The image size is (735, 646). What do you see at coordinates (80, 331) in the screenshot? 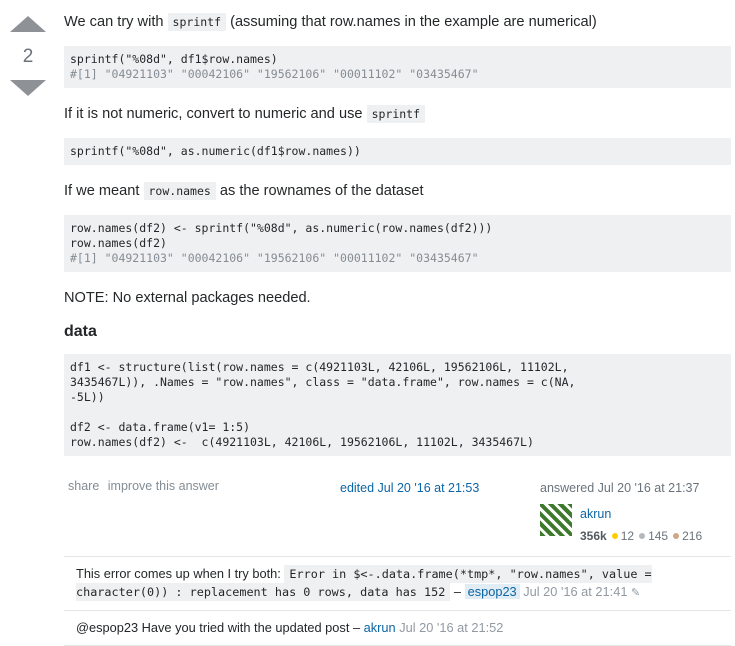
I see `data-heading: data` at bounding box center [80, 331].